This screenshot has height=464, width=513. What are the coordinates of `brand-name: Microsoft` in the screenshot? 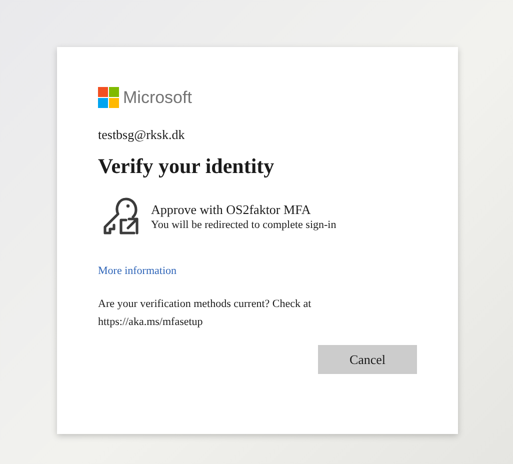 It's located at (157, 98).